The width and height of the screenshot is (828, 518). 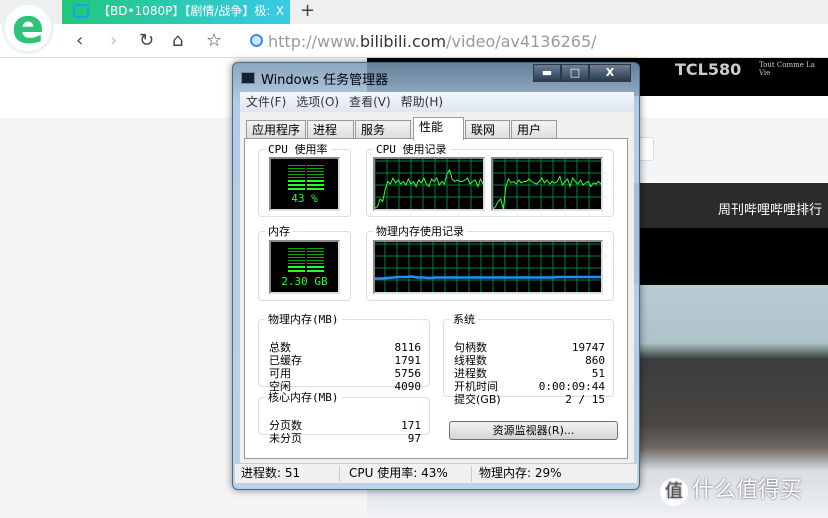 I want to click on cpu-history-graph-core2, so click(x=547, y=184).